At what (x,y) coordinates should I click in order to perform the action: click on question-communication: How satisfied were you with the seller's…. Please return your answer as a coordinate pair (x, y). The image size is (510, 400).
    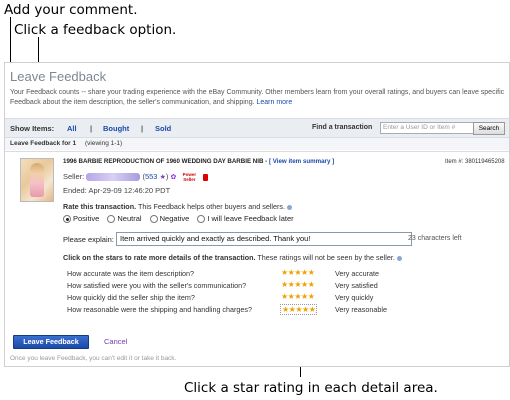
    Looking at the image, I should click on (157, 285).